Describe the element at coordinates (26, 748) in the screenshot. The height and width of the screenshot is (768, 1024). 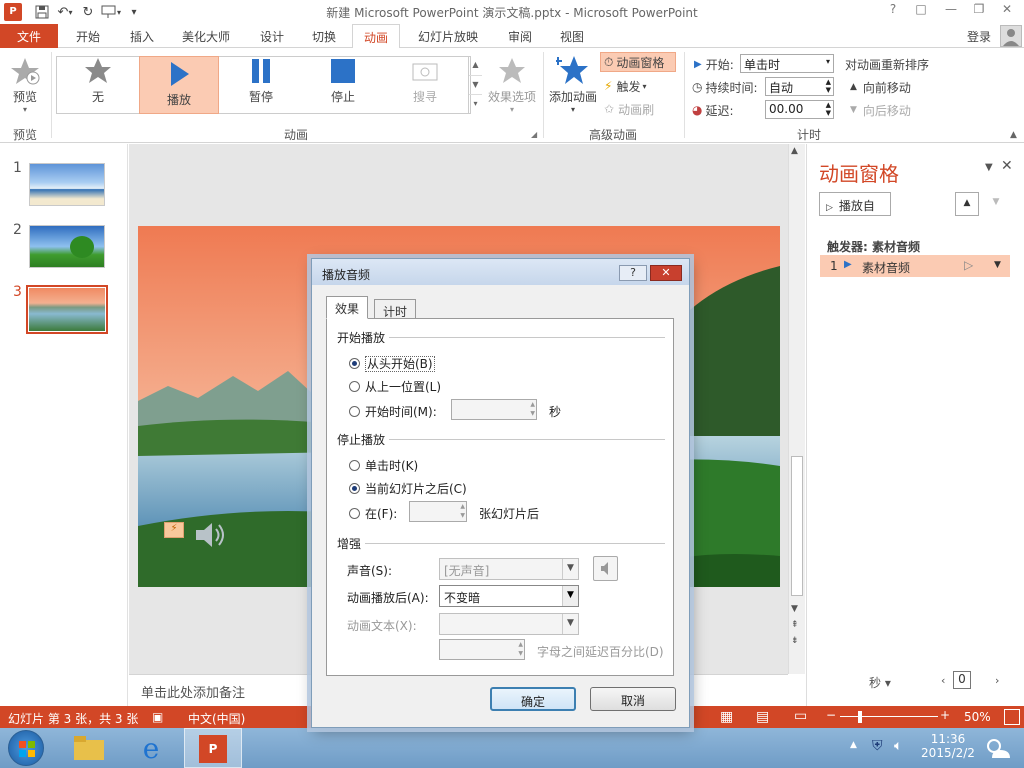
I see `start-button-icon` at that location.